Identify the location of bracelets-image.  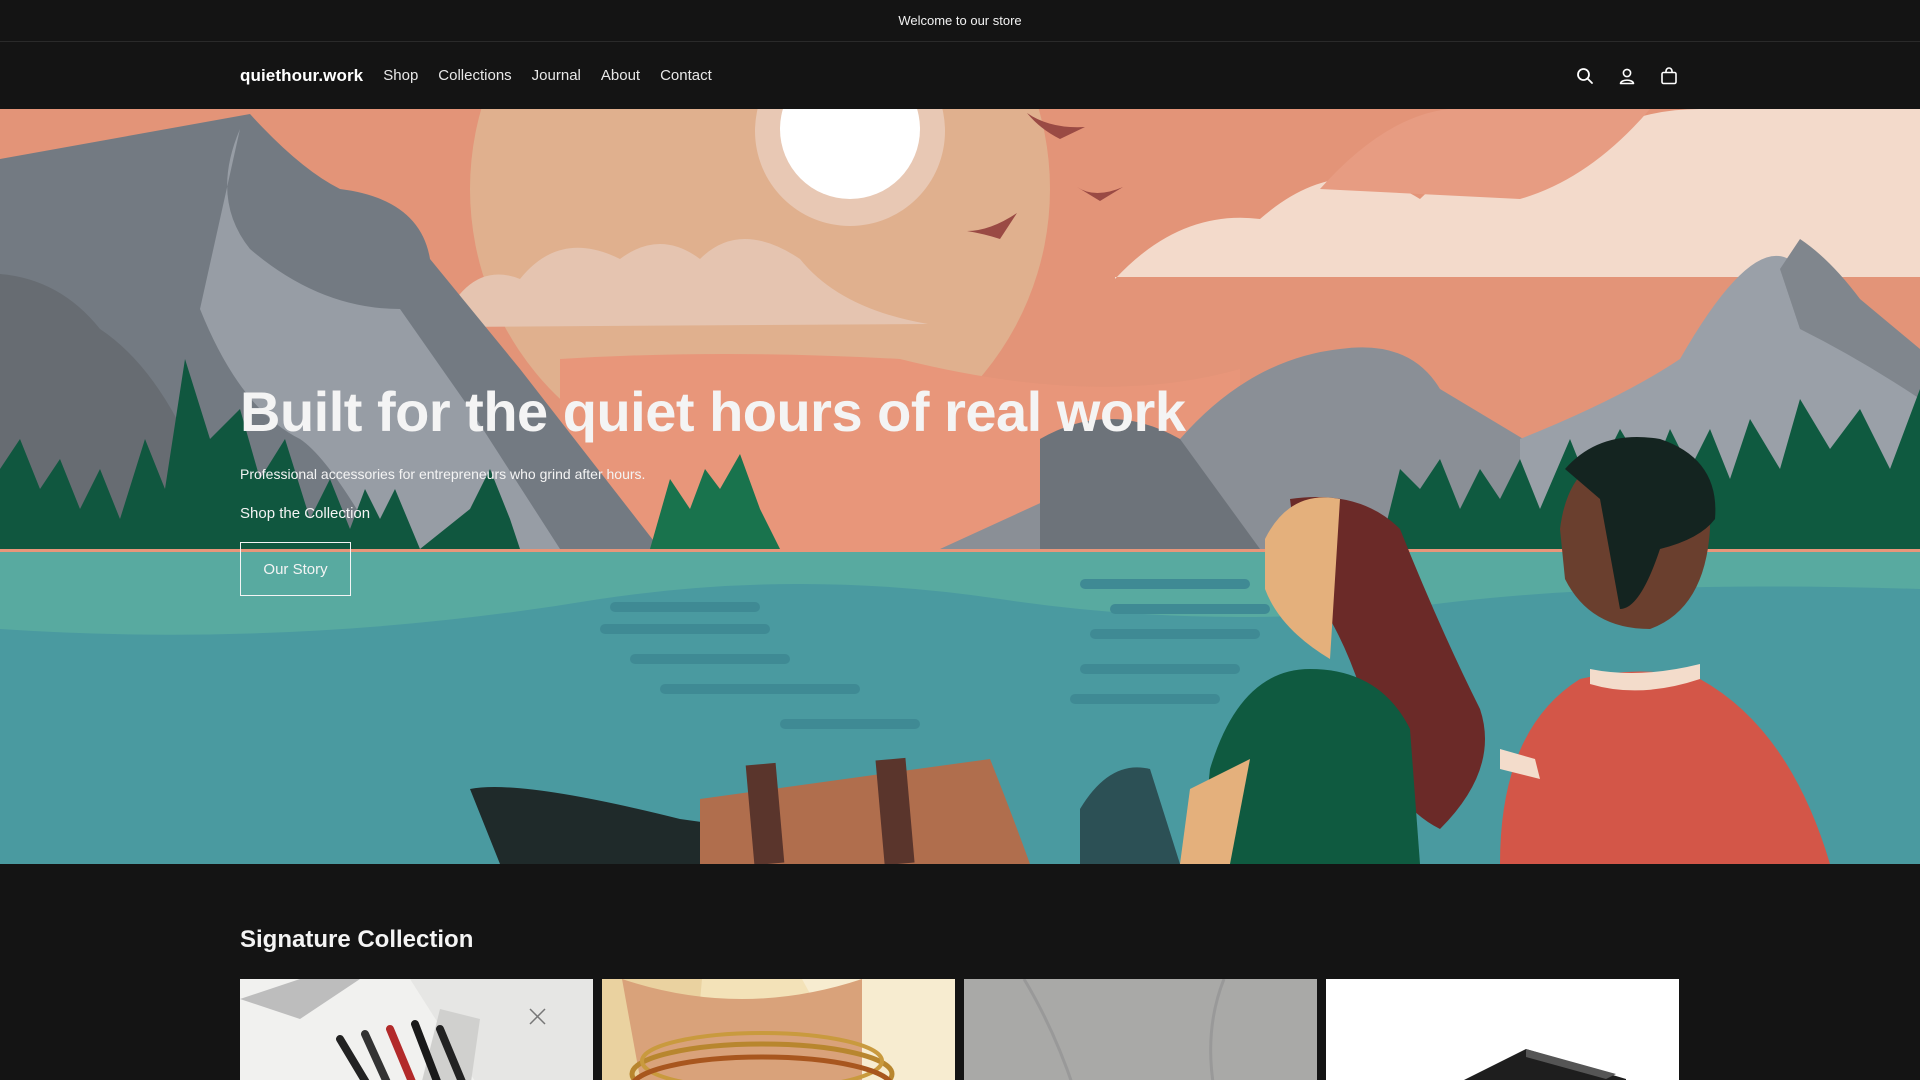
(778, 1029).